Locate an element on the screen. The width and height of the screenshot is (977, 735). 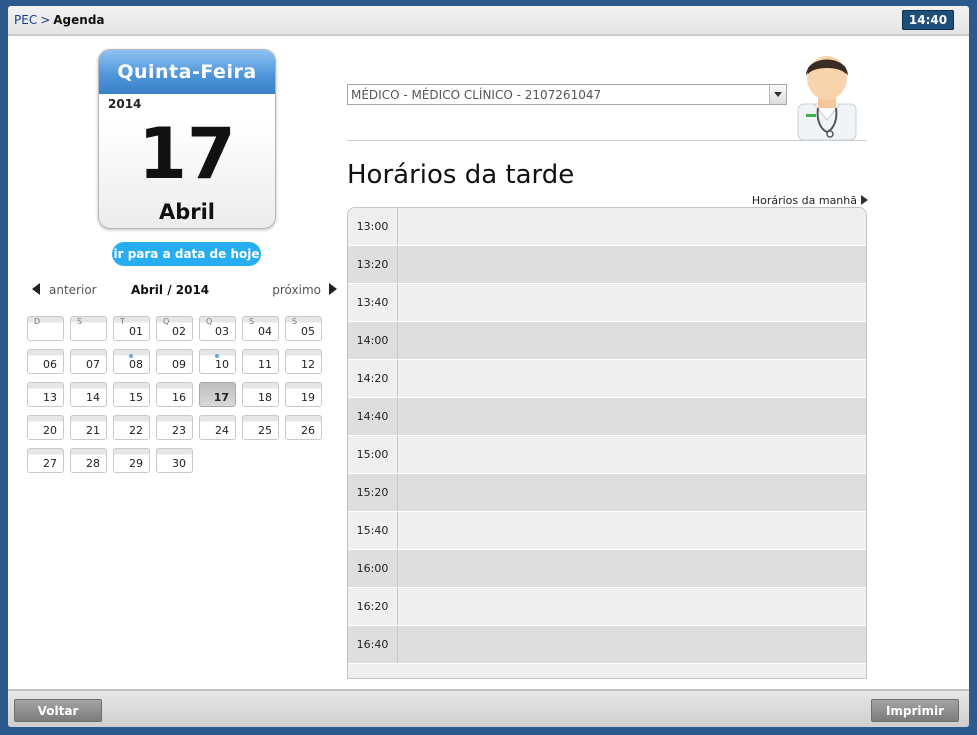
time-slot-row: 16:40 is located at coordinates (607, 645).